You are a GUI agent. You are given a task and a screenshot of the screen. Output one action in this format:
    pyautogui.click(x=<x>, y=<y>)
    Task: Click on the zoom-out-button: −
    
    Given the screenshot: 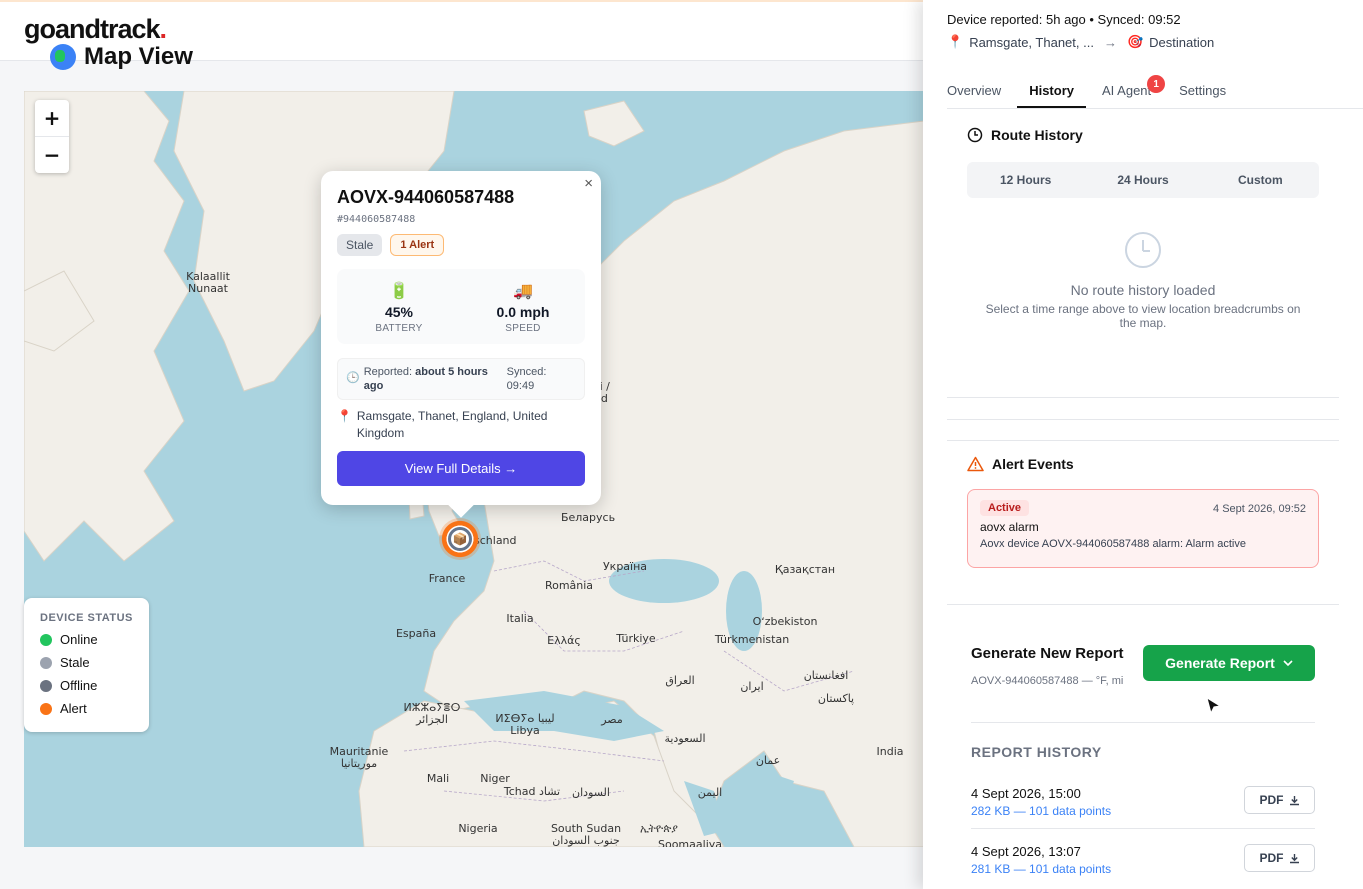 What is the action you would take?
    pyautogui.click(x=52, y=154)
    